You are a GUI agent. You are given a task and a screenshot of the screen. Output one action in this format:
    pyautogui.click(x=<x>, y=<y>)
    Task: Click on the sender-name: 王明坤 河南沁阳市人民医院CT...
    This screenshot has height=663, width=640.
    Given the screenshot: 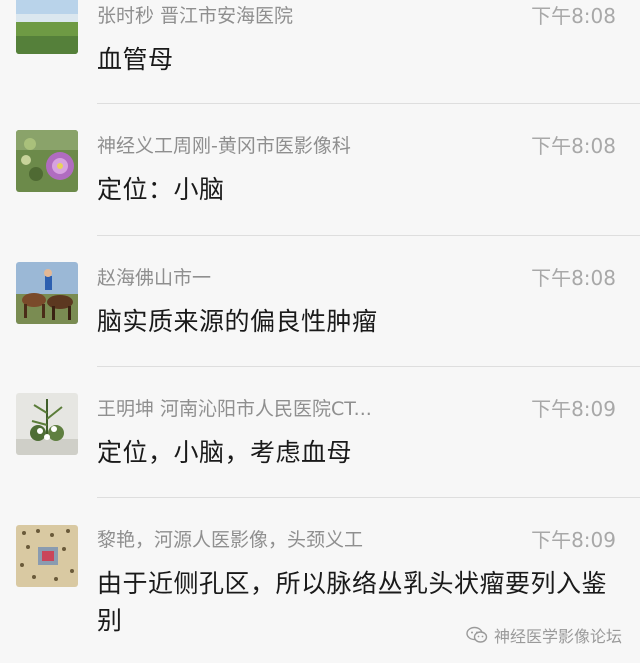 What is the action you would take?
    pyautogui.click(x=234, y=409)
    